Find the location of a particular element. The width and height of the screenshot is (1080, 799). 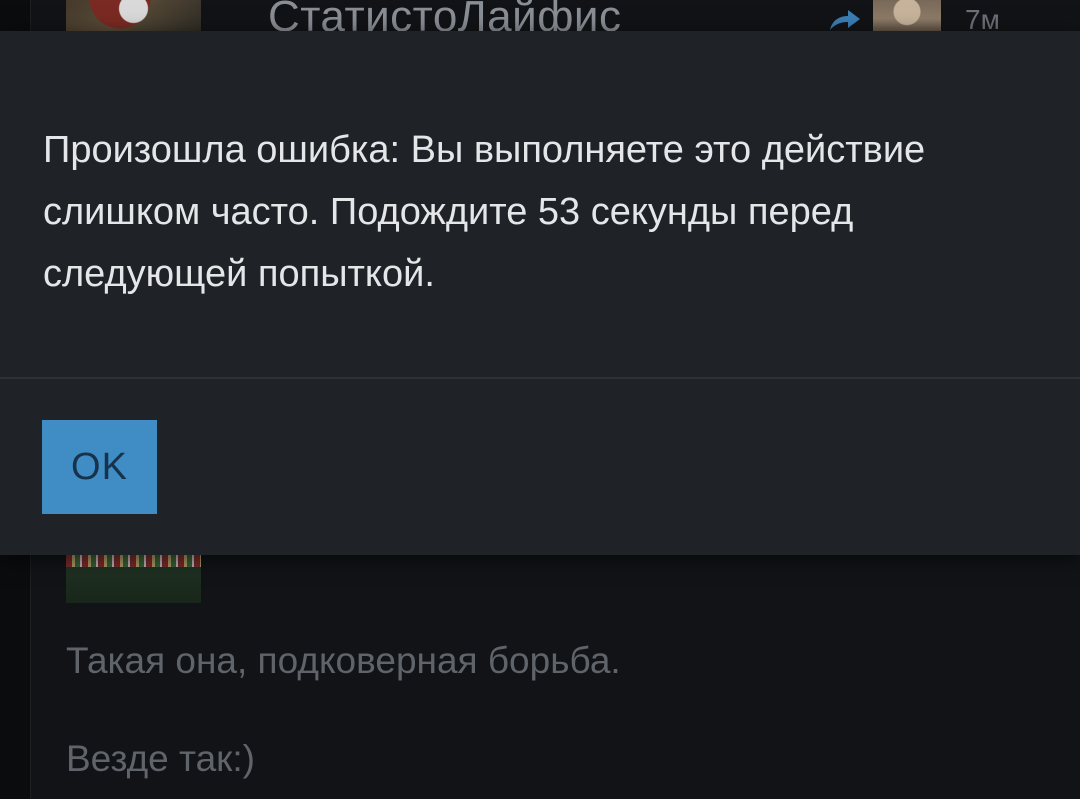

comment-text: Такая она, подковерная борьба. is located at coordinates (343, 660).